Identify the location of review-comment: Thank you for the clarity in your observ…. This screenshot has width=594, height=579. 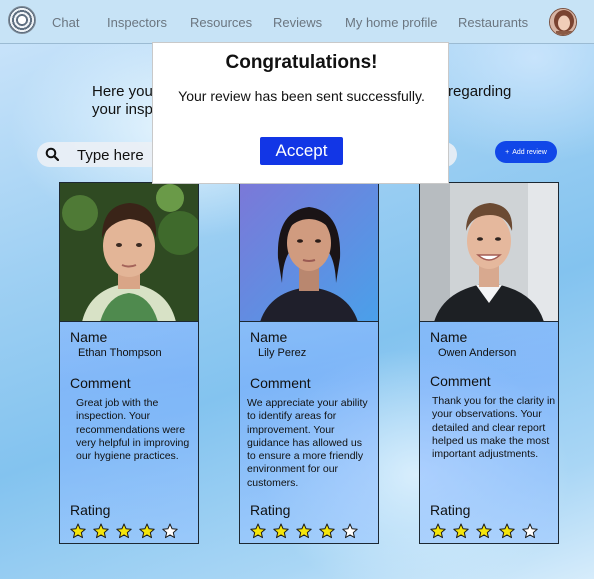
(494, 428).